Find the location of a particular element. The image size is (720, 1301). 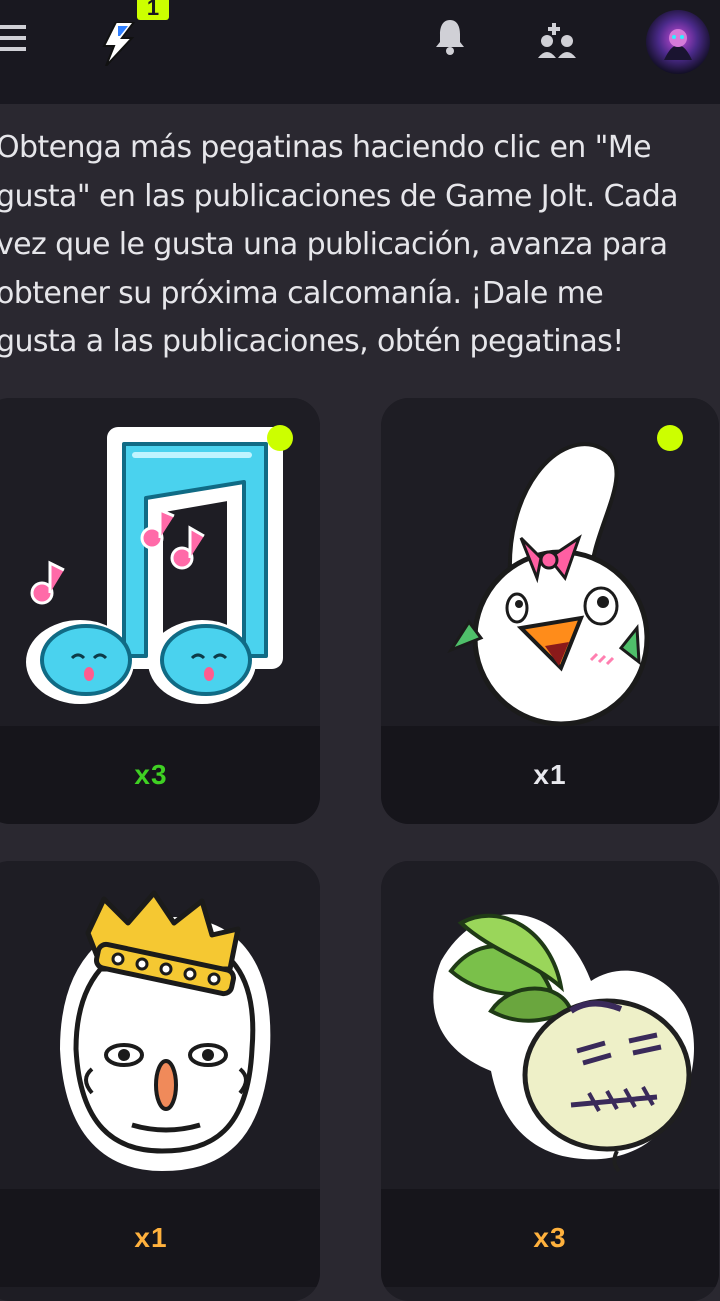

crowned-guy-sticker-icon is located at coordinates (165, 1031).